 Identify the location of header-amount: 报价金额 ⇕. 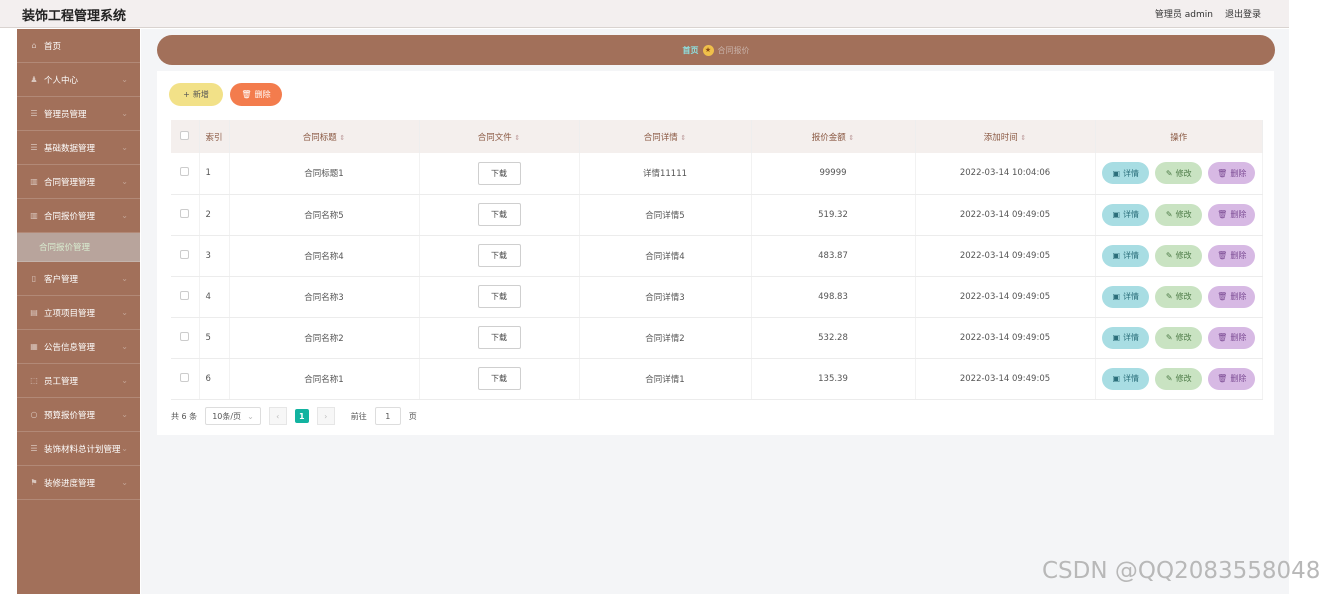
(833, 136).